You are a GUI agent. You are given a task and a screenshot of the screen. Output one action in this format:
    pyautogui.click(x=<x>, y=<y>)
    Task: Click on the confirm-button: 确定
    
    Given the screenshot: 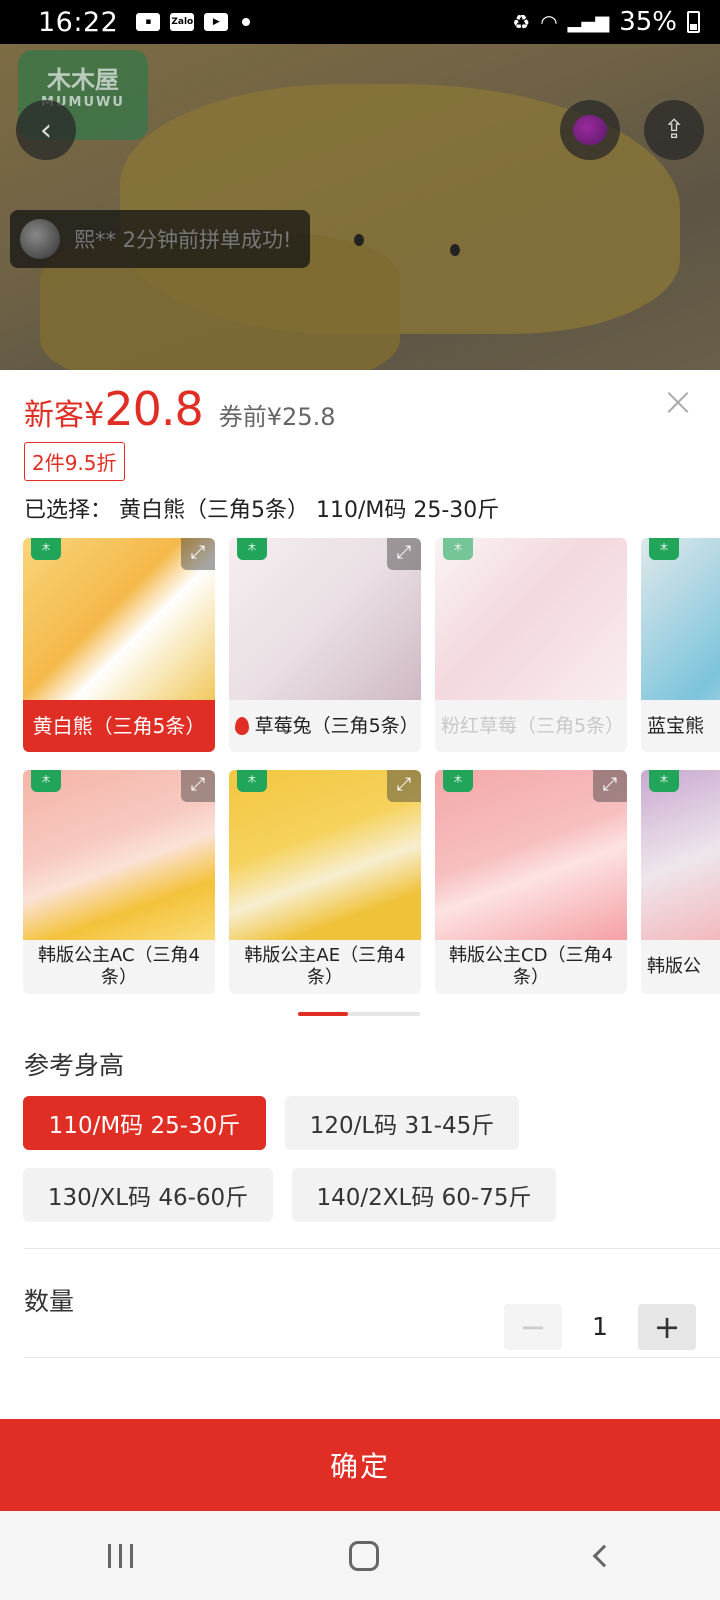 What is the action you would take?
    pyautogui.click(x=360, y=1465)
    